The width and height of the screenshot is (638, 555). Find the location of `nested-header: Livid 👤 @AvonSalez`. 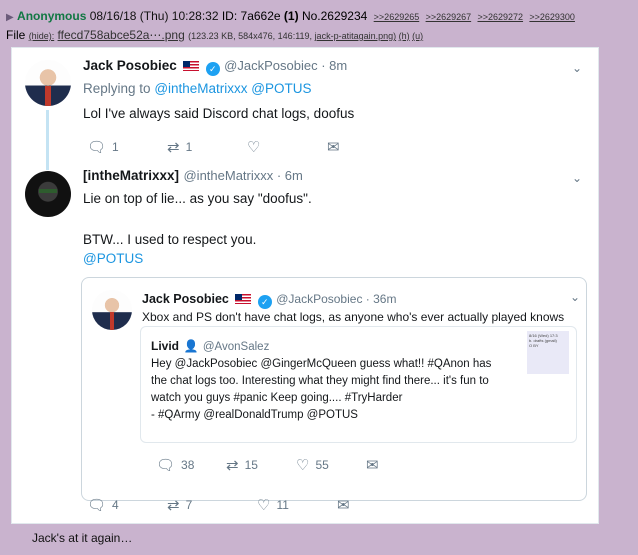

nested-header: Livid 👤 @AvonSalez is located at coordinates (210, 346).